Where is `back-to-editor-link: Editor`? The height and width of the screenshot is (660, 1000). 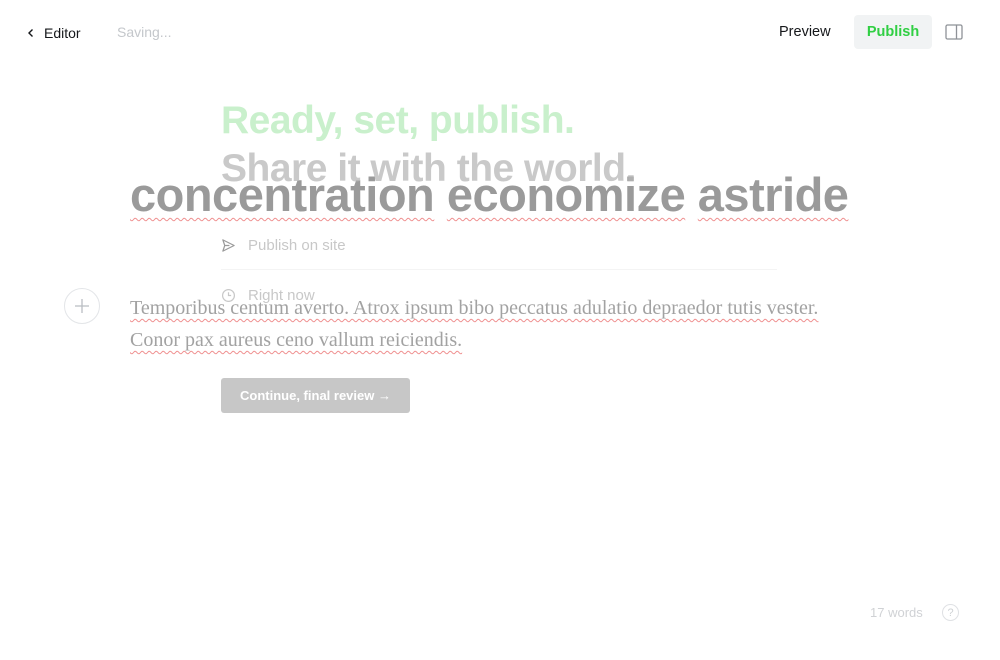 back-to-editor-link: Editor is located at coordinates (53, 33).